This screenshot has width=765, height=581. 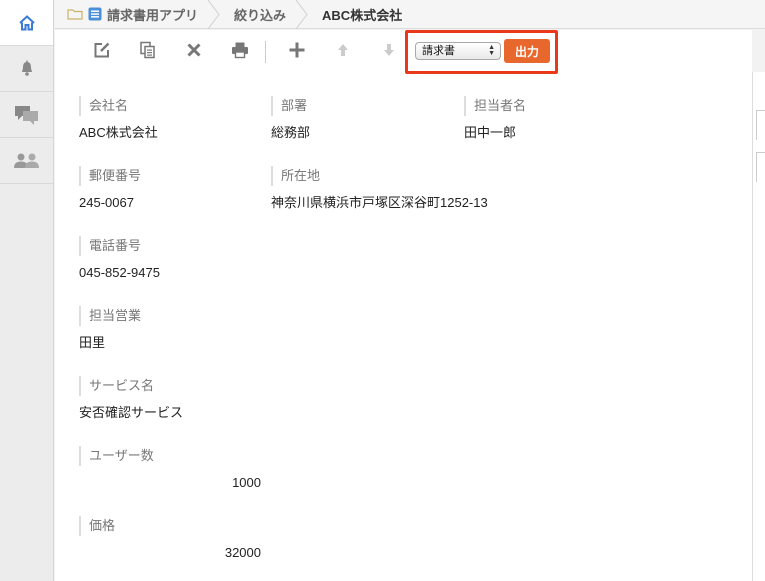 I want to click on field-service: サービス名 安否確認サービス, so click(x=164, y=399).